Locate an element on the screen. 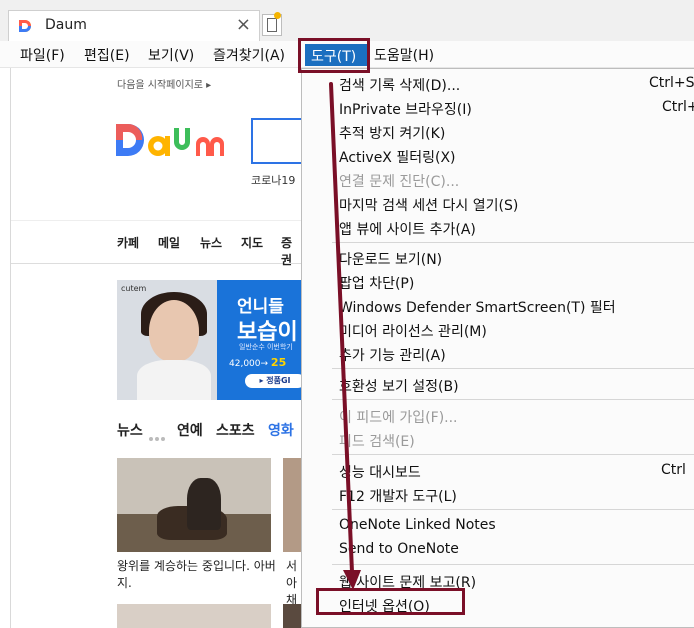  banner-photo: cutem is located at coordinates (167, 340).